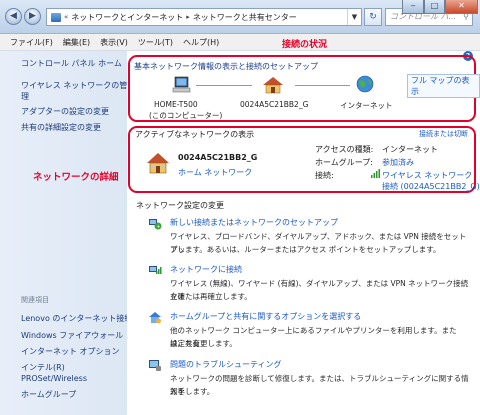  I want to click on annotation-connection-status: 接続の状況, so click(305, 45).